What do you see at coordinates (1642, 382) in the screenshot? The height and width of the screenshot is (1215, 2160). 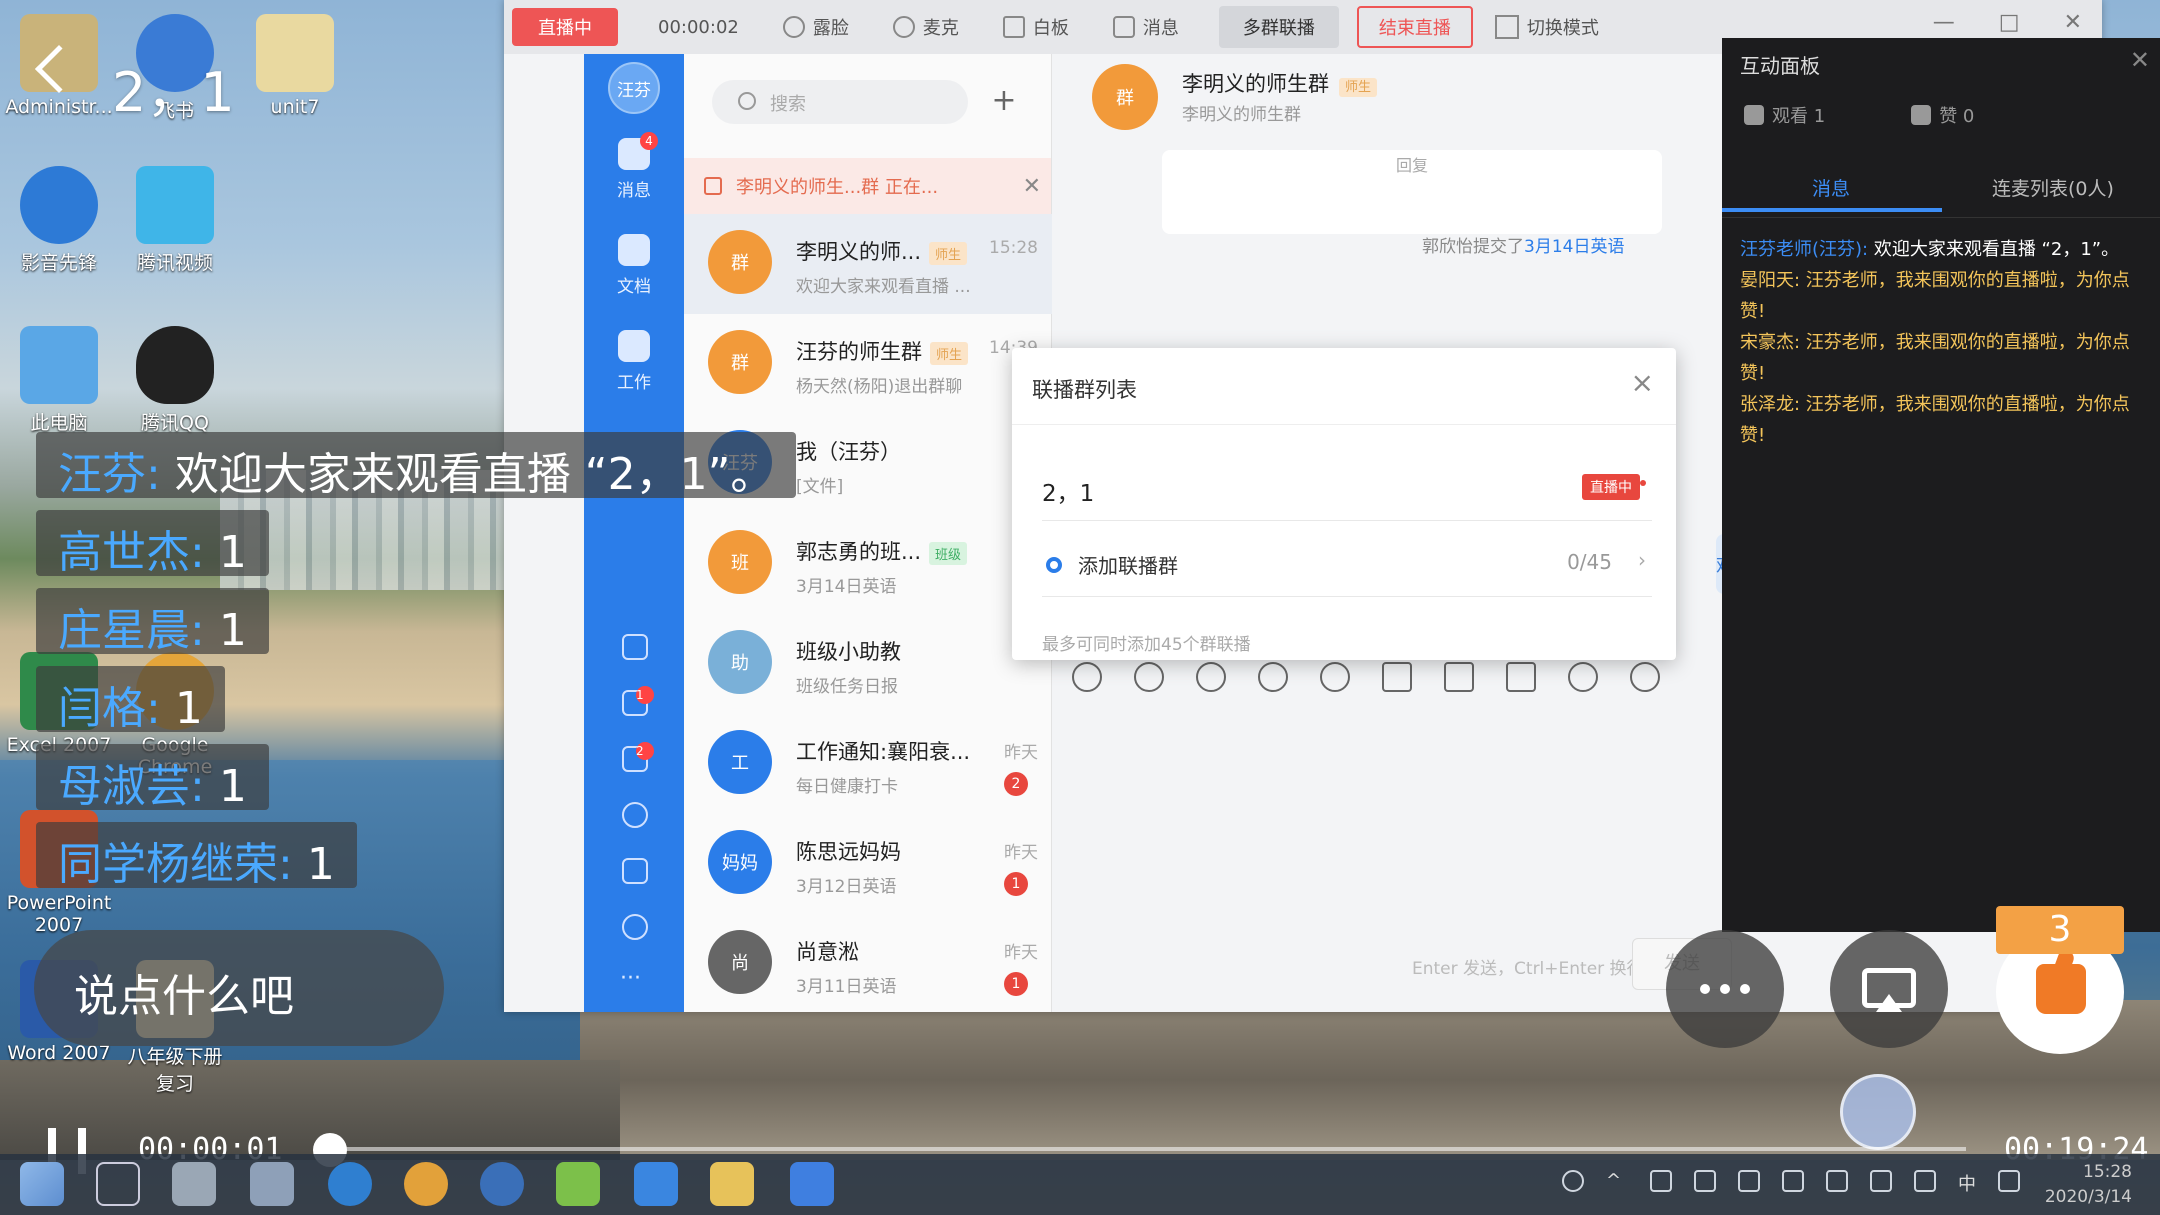 I see `close-icon: ×` at bounding box center [1642, 382].